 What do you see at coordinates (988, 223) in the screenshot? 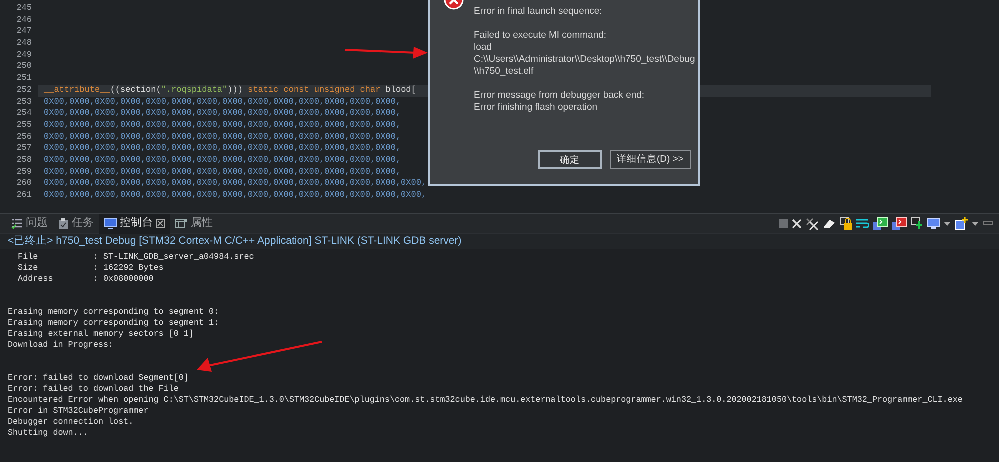
I see `minimize-icon` at bounding box center [988, 223].